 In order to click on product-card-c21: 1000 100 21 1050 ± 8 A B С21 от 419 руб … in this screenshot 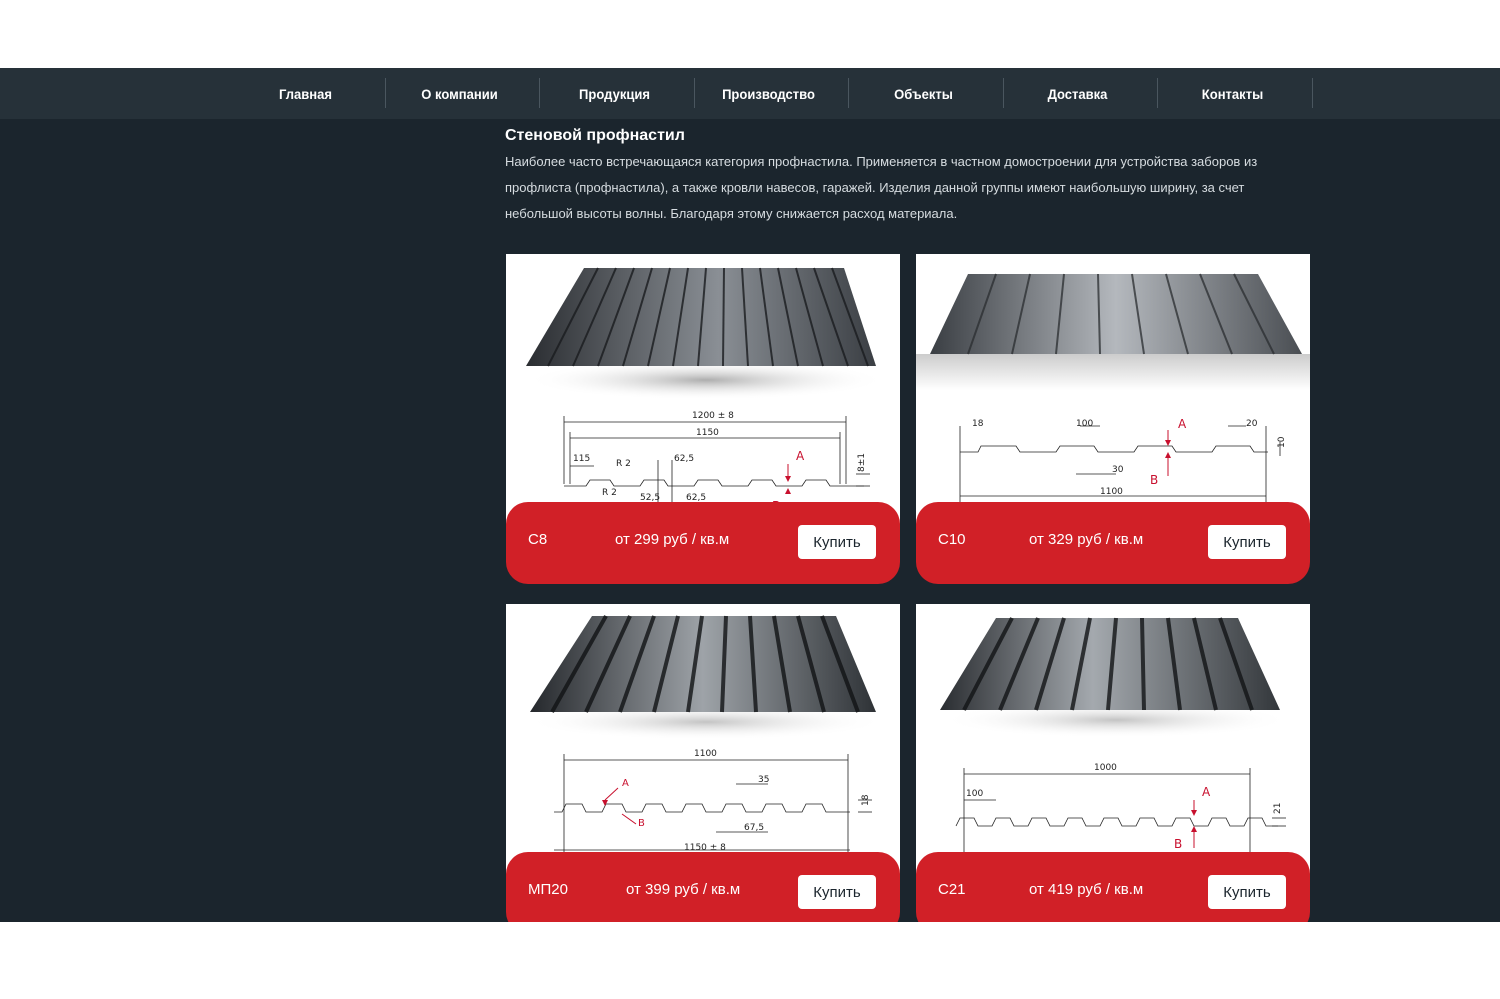, I will do `click(1113, 763)`.